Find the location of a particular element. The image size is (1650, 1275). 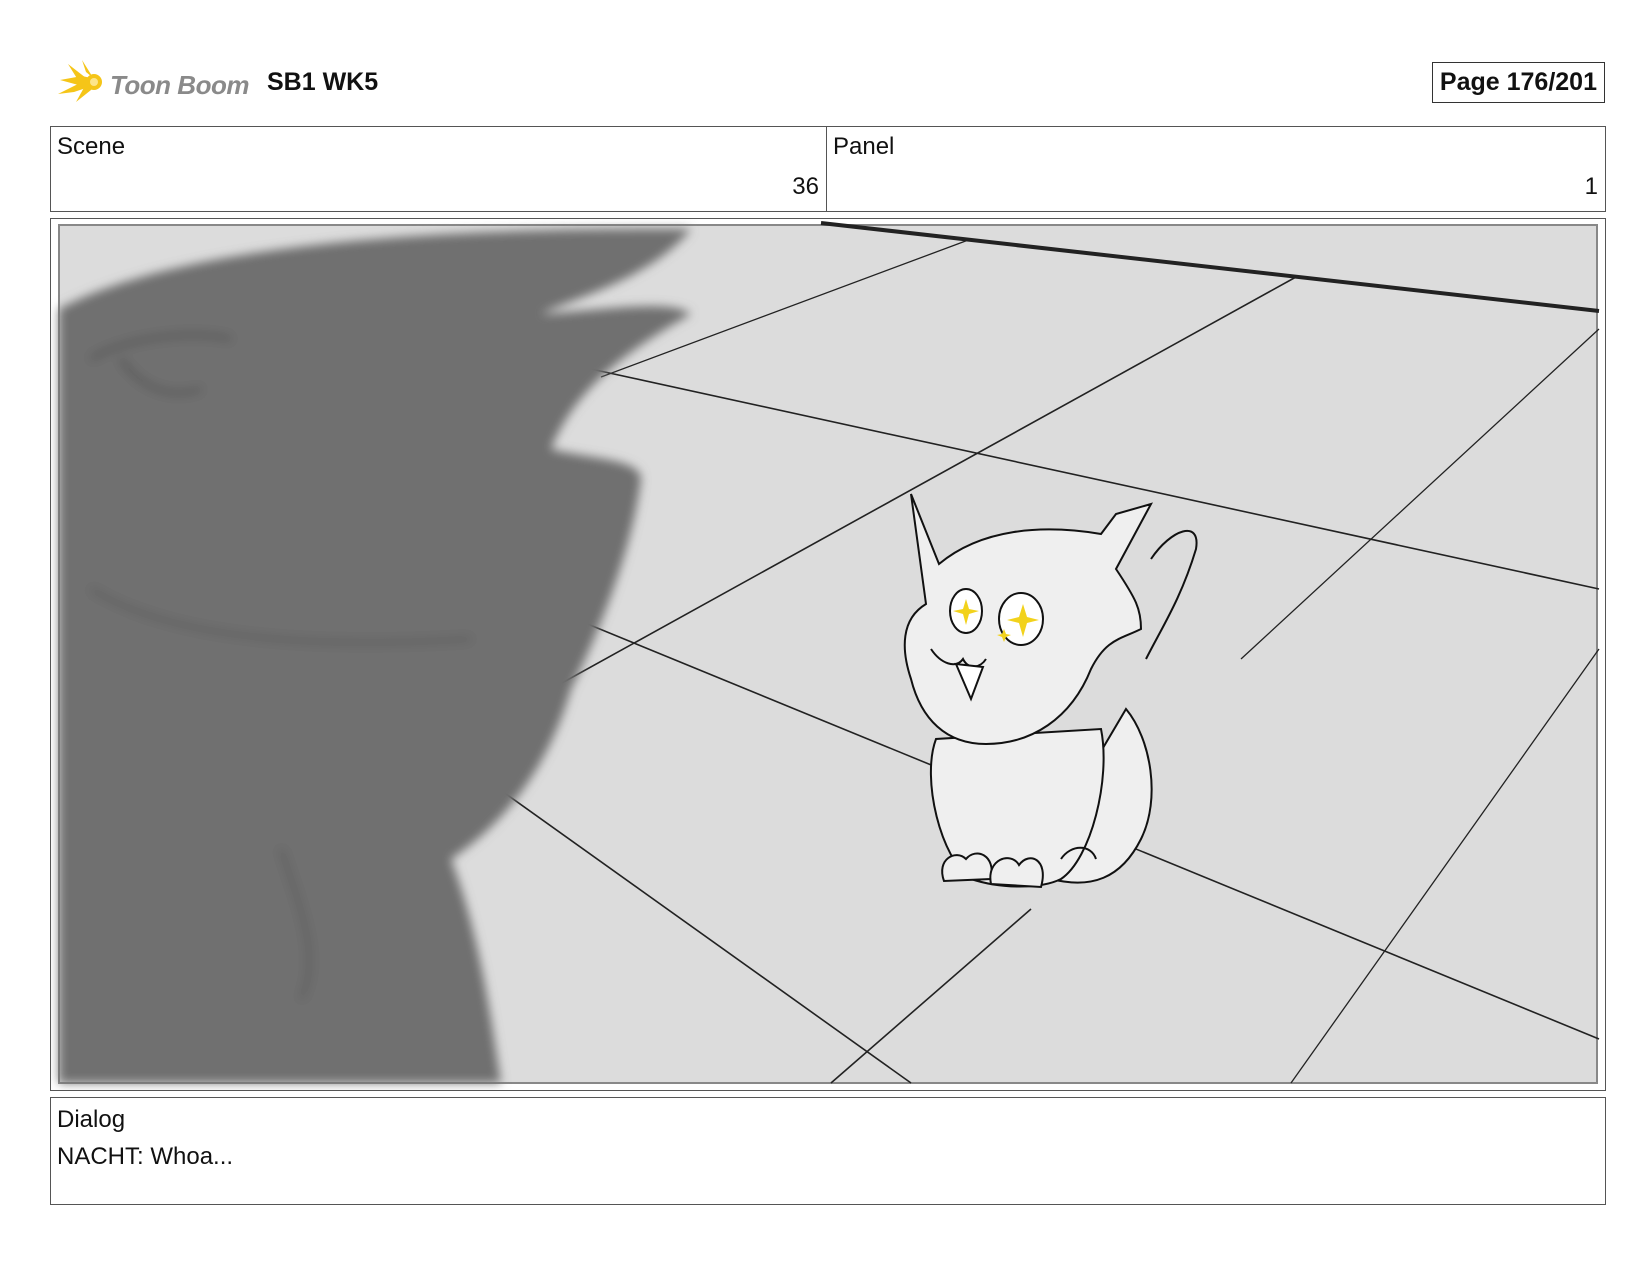

toon-boom-logo: Toon Boom is located at coordinates (152, 83).